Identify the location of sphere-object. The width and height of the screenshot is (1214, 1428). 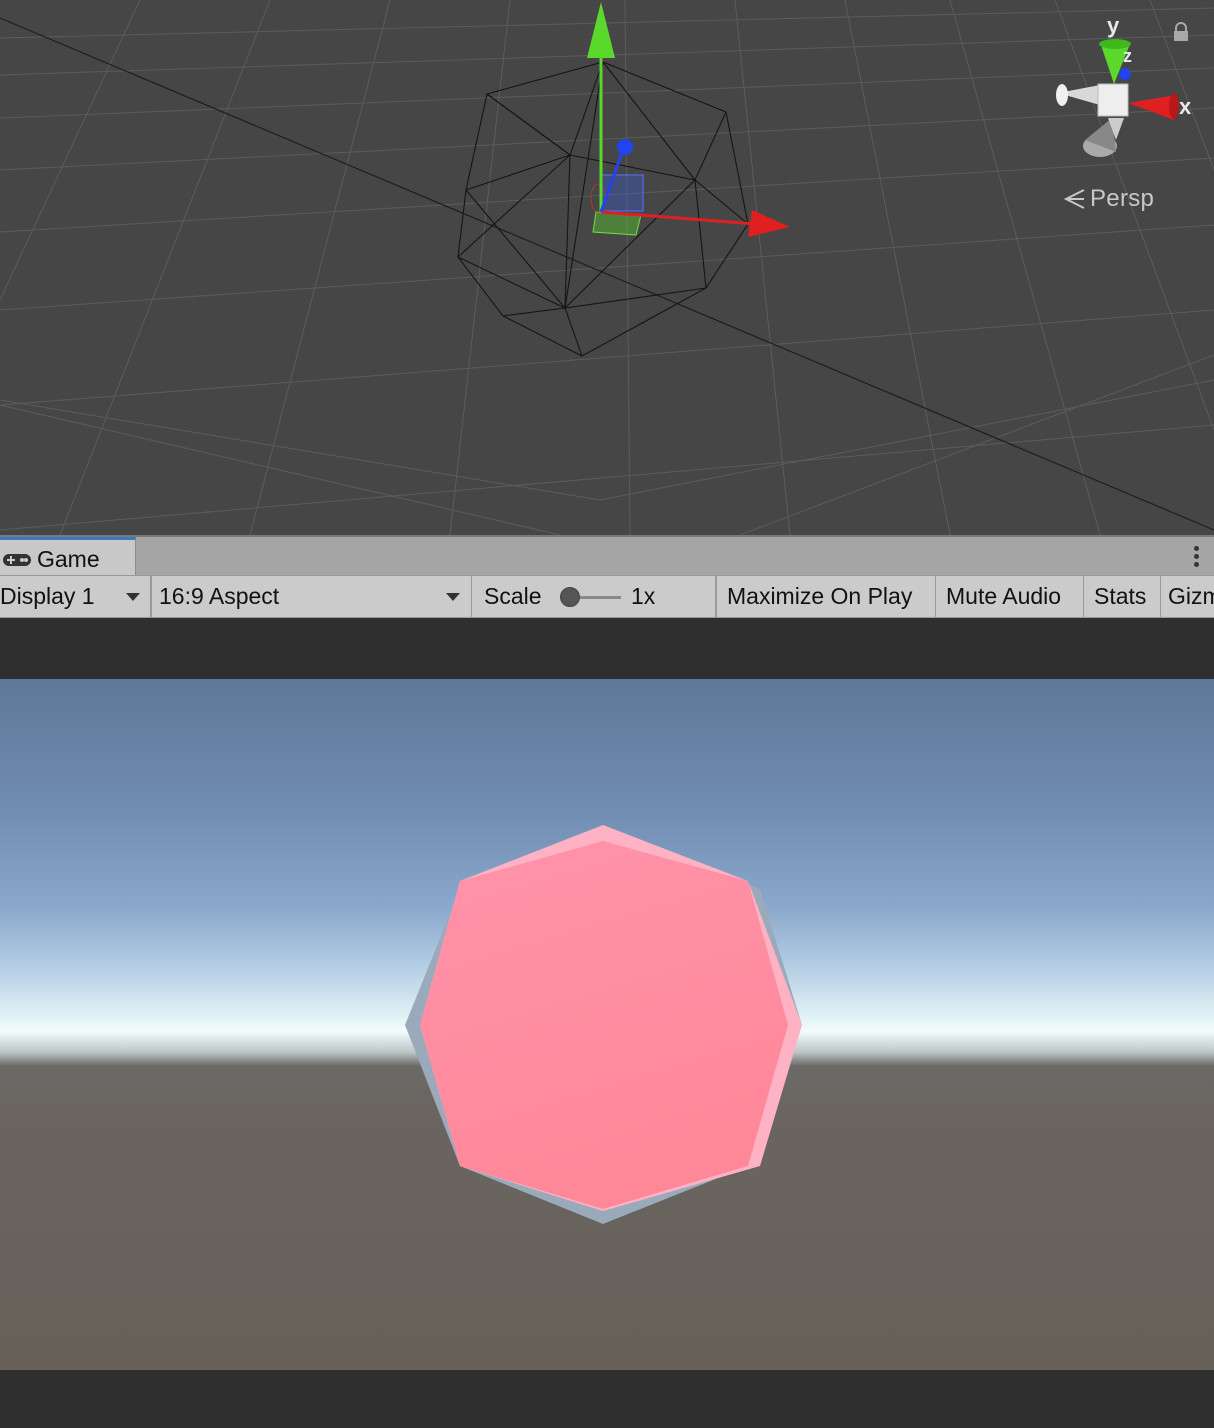
(603, 1024).